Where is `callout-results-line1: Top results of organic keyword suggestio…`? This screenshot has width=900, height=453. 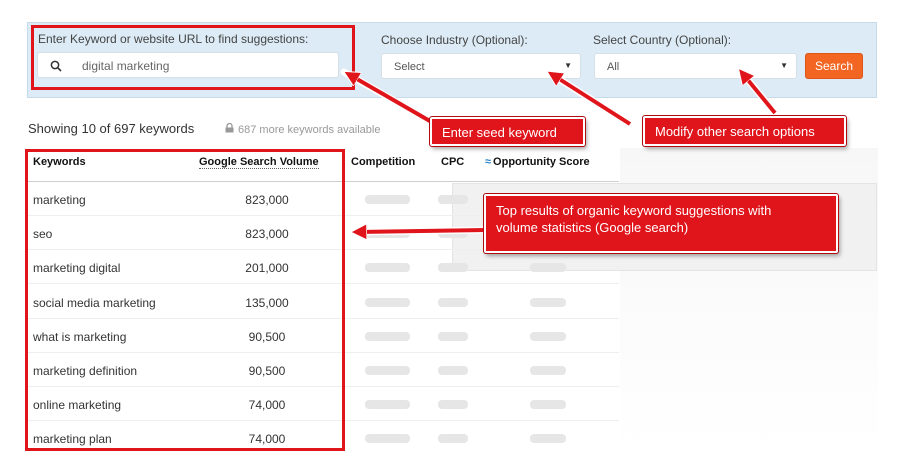 callout-results-line1: Top results of organic keyword suggestio… is located at coordinates (634, 210).